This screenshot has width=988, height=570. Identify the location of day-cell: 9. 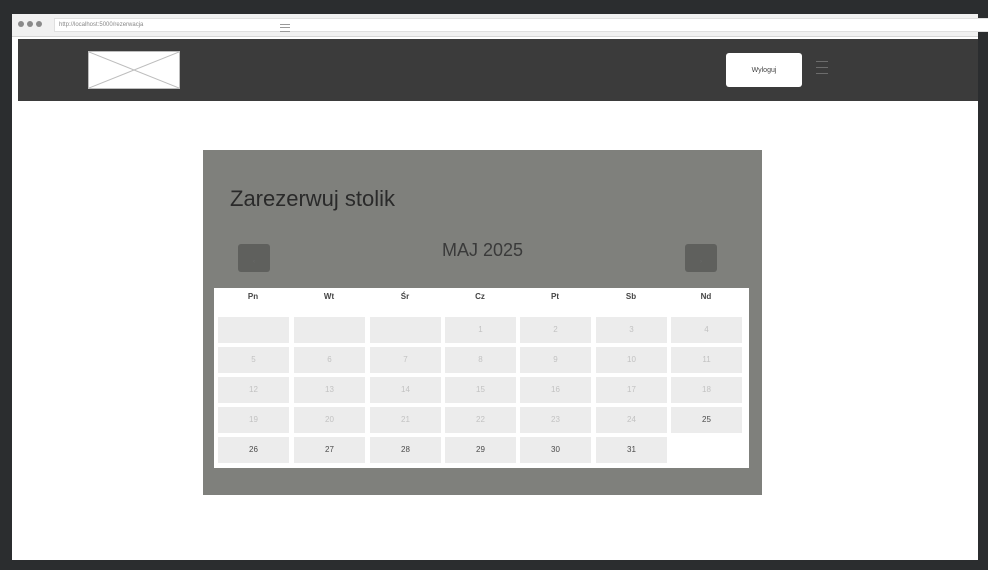
(555, 360).